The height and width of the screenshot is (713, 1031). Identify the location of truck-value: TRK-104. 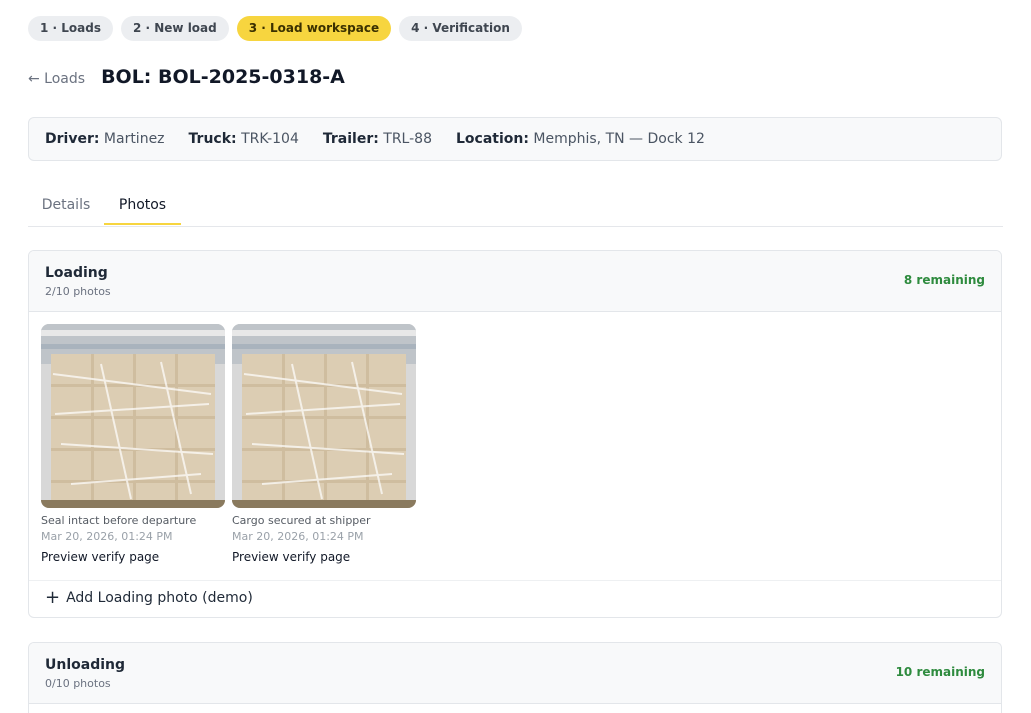
(270, 139).